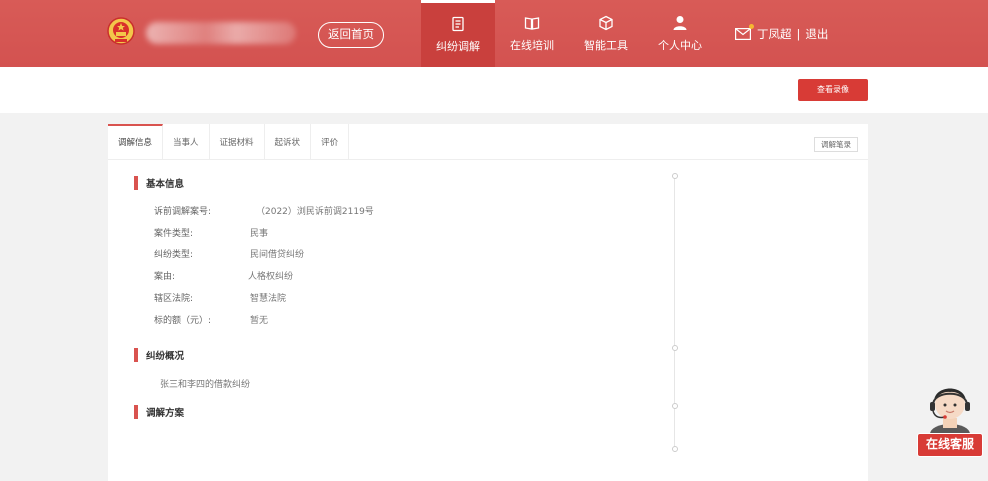 The width and height of the screenshot is (988, 481). What do you see at coordinates (606, 22) in the screenshot?
I see `cube-icon` at bounding box center [606, 22].